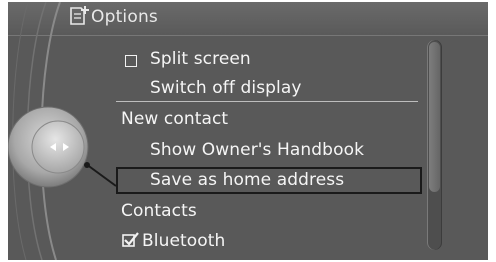 The height and width of the screenshot is (262, 496). I want to click on menu-item-split-screen: Split screen, so click(200, 59).